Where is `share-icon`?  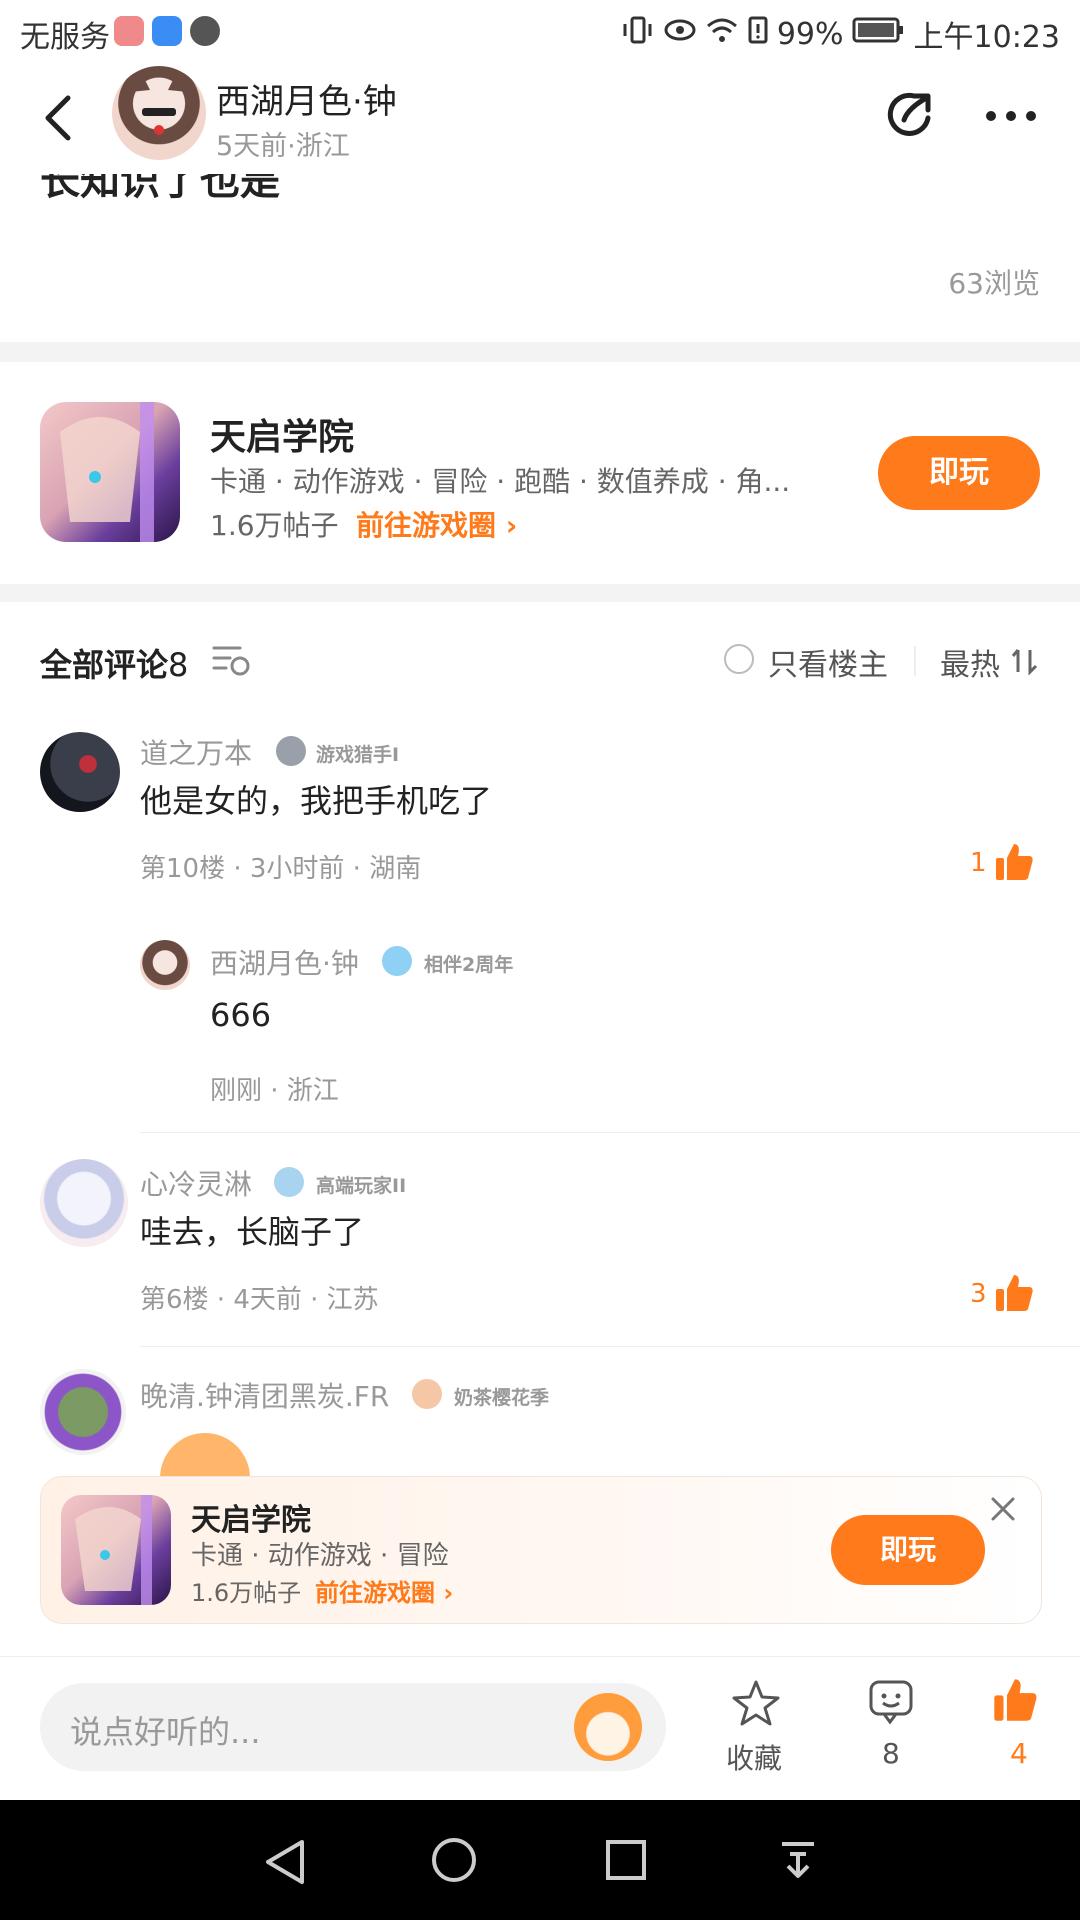 share-icon is located at coordinates (911, 117).